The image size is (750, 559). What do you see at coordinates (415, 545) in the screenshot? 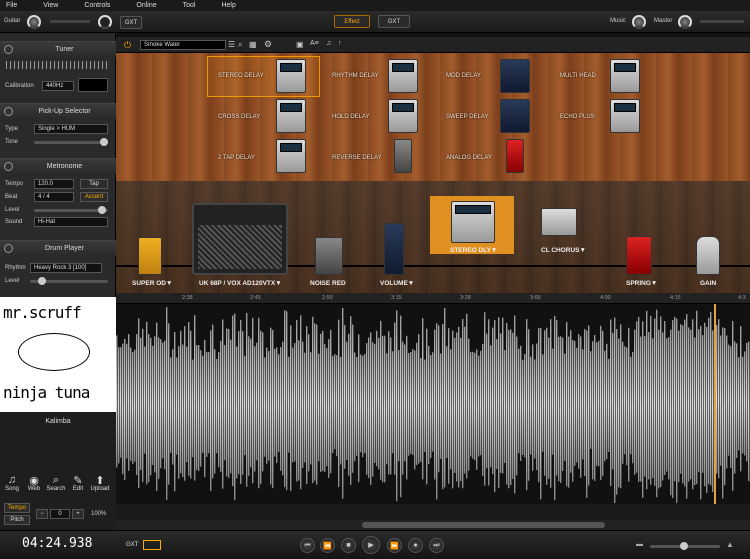
I see `record-button: ●` at bounding box center [415, 545].